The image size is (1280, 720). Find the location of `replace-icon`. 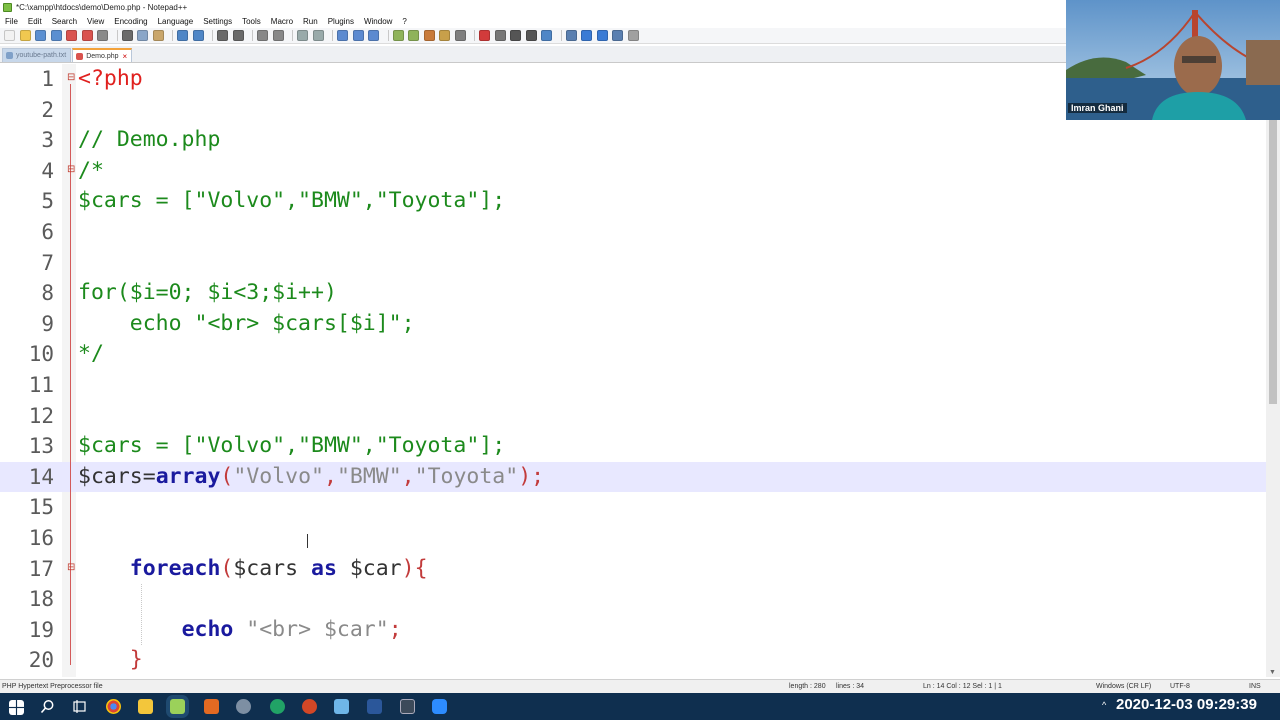

replace-icon is located at coordinates (238, 35).